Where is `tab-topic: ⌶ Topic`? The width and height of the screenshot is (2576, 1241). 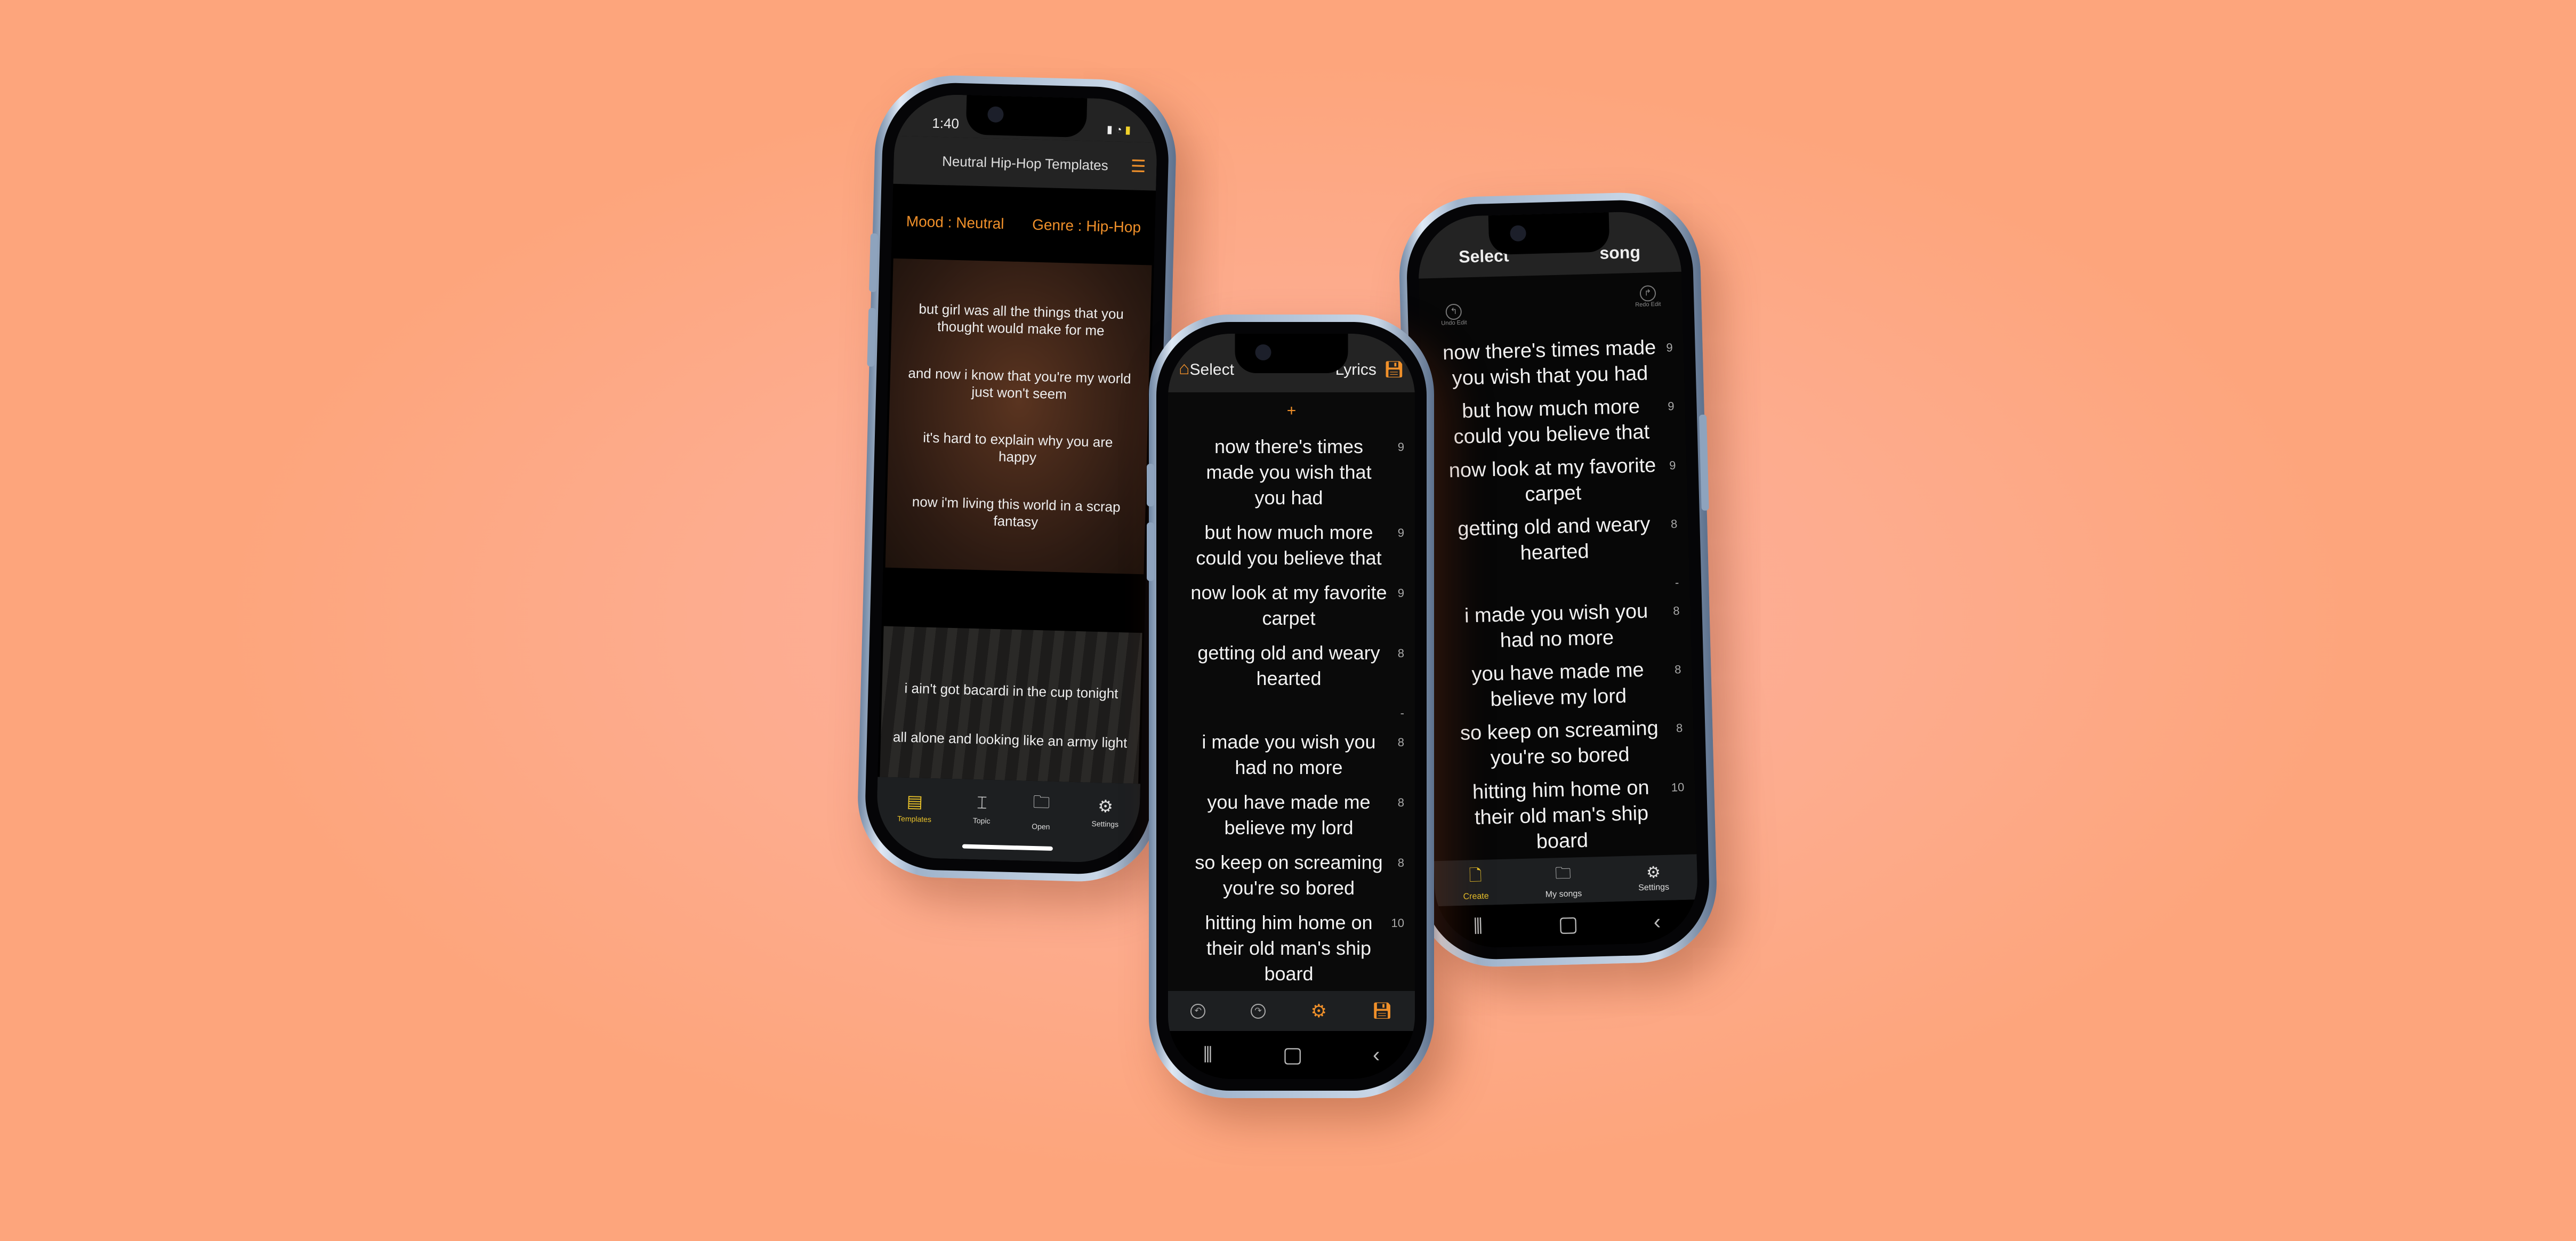 tab-topic: ⌶ Topic is located at coordinates (982, 809).